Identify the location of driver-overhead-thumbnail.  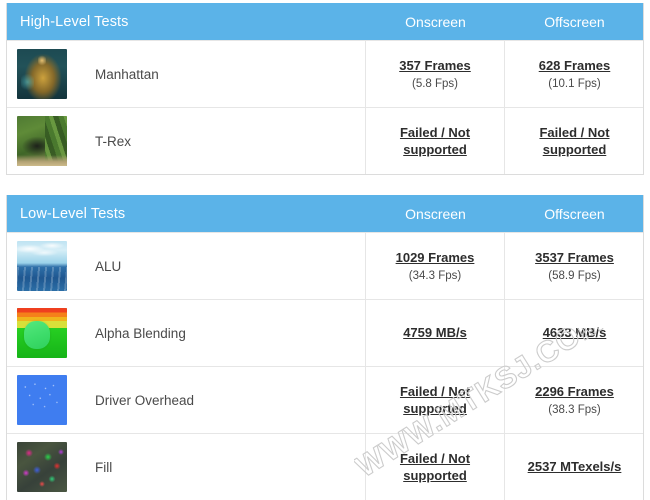
(42, 400).